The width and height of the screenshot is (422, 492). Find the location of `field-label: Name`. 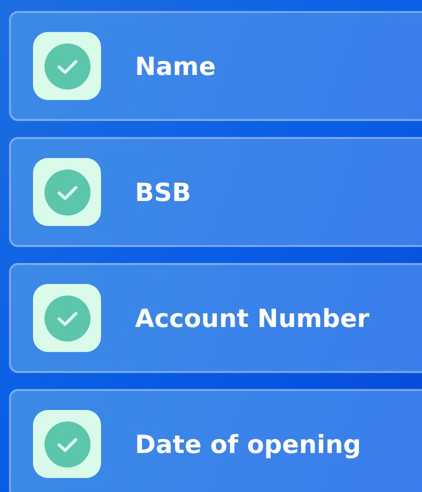

field-label: Name is located at coordinates (175, 66).